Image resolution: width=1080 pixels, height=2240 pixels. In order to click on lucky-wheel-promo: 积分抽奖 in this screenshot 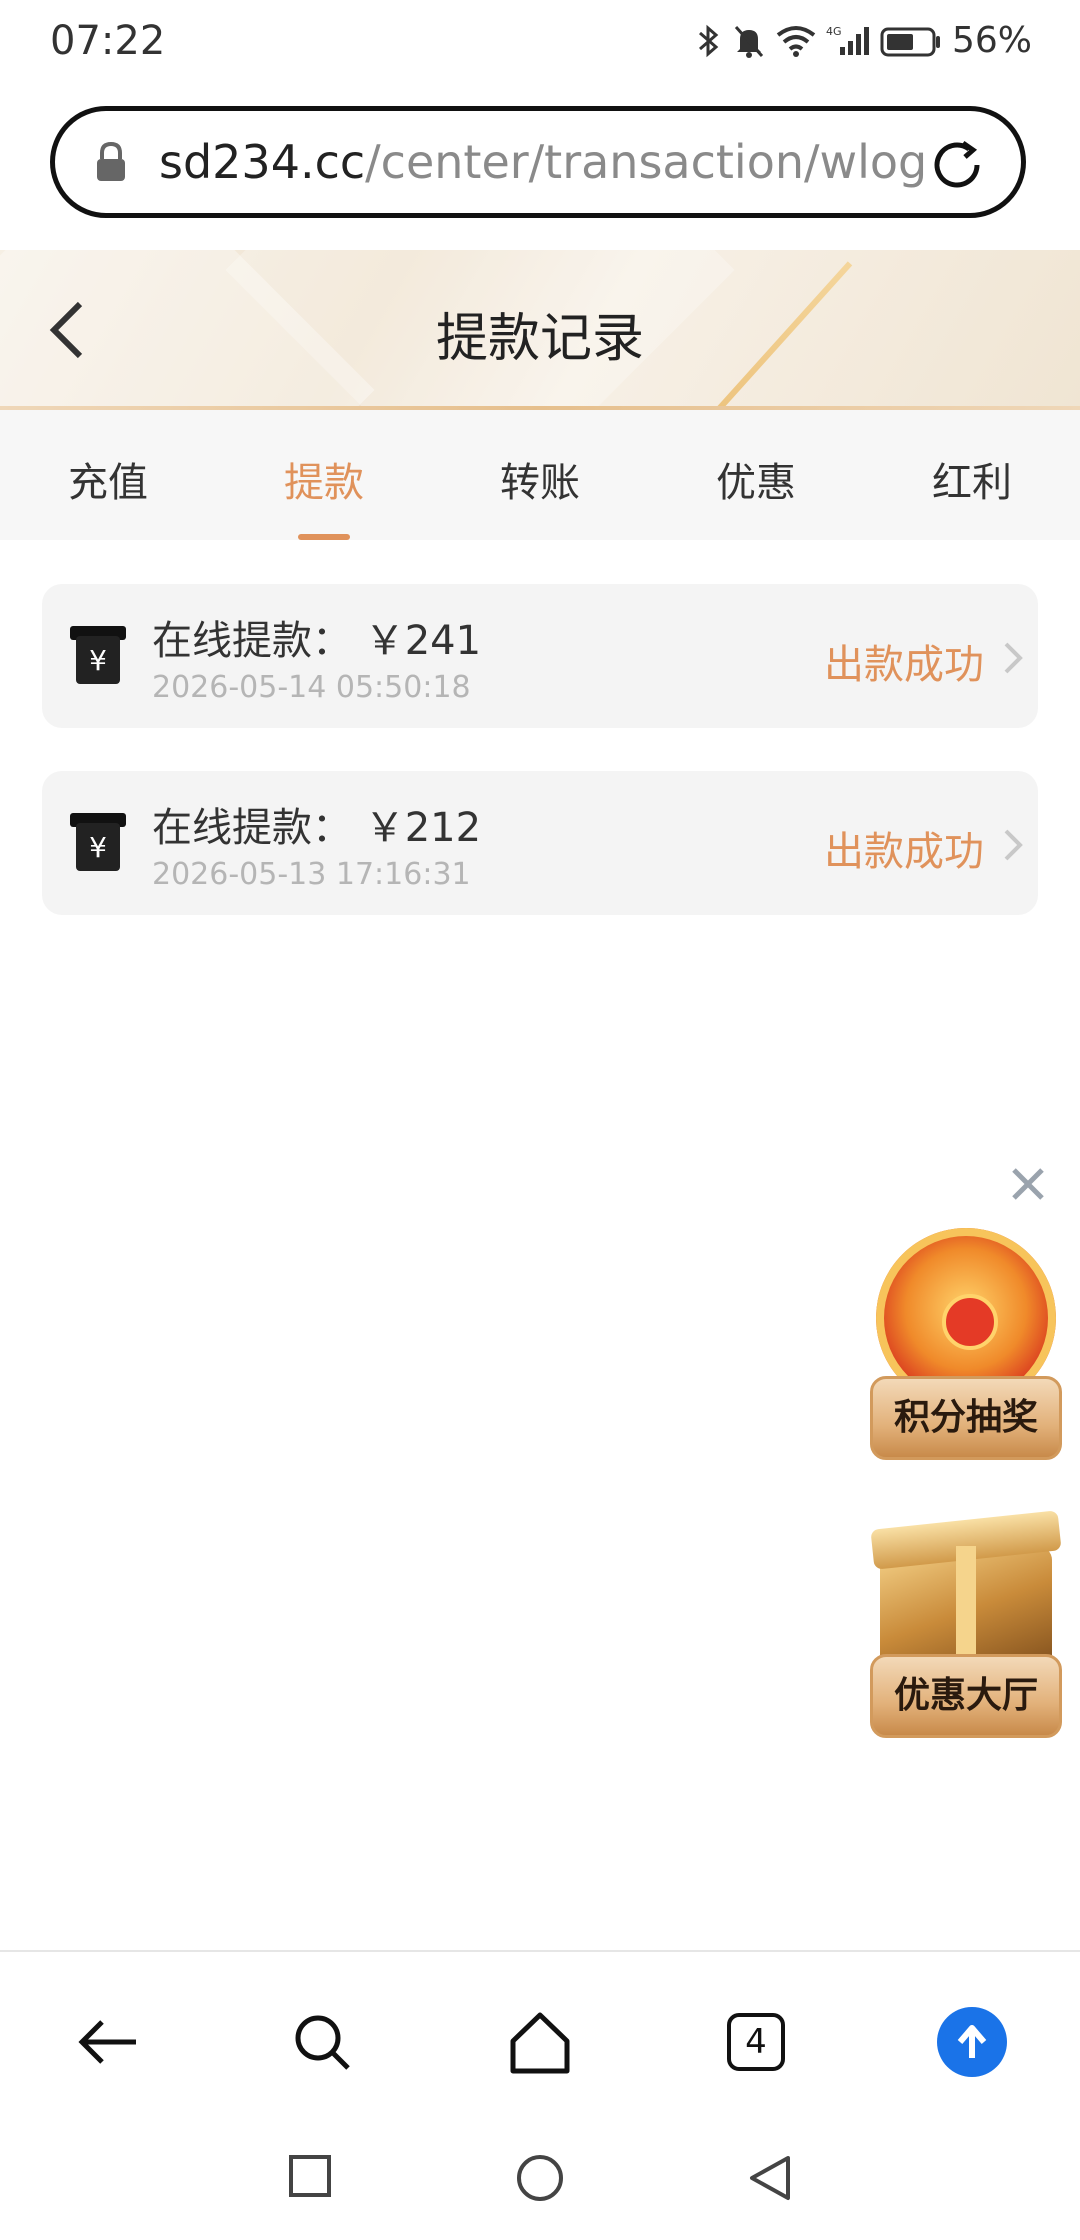, I will do `click(966, 1348)`.